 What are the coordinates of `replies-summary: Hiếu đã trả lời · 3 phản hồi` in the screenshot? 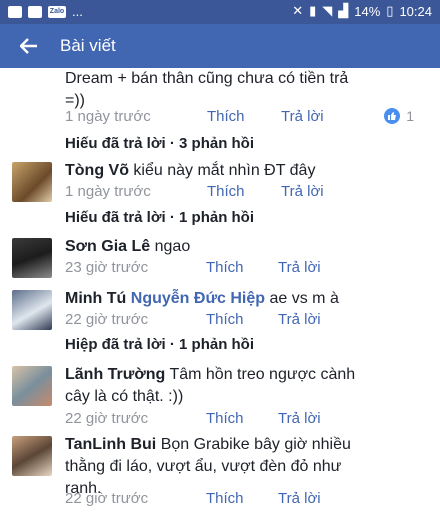 It's located at (159, 143).